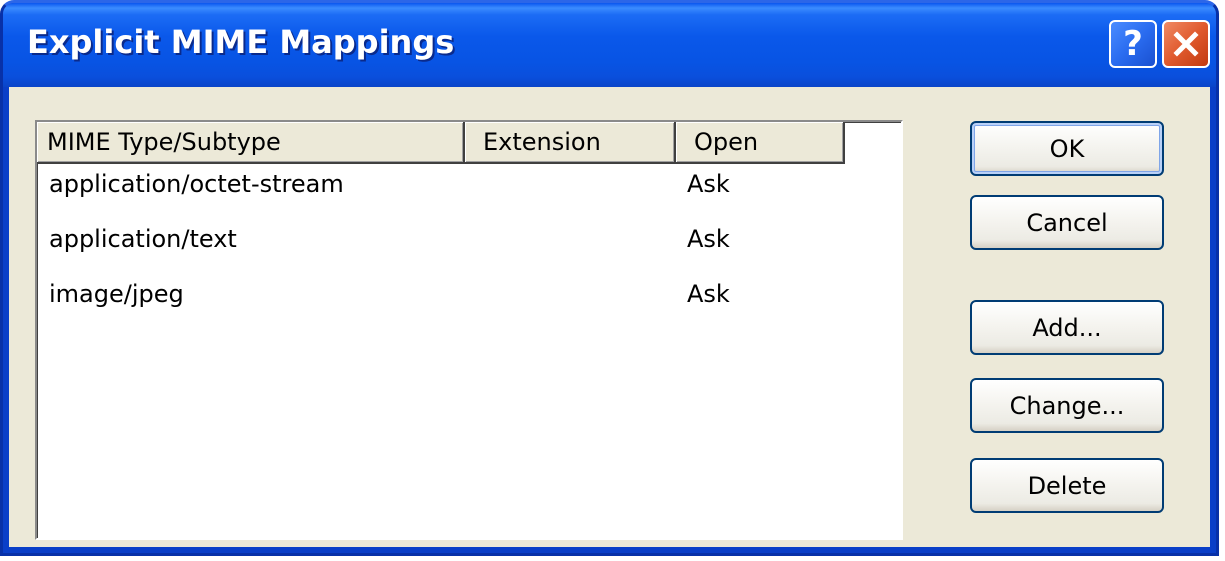  Describe the element at coordinates (116, 294) in the screenshot. I see `row-mime-type: image/jpeg` at that location.